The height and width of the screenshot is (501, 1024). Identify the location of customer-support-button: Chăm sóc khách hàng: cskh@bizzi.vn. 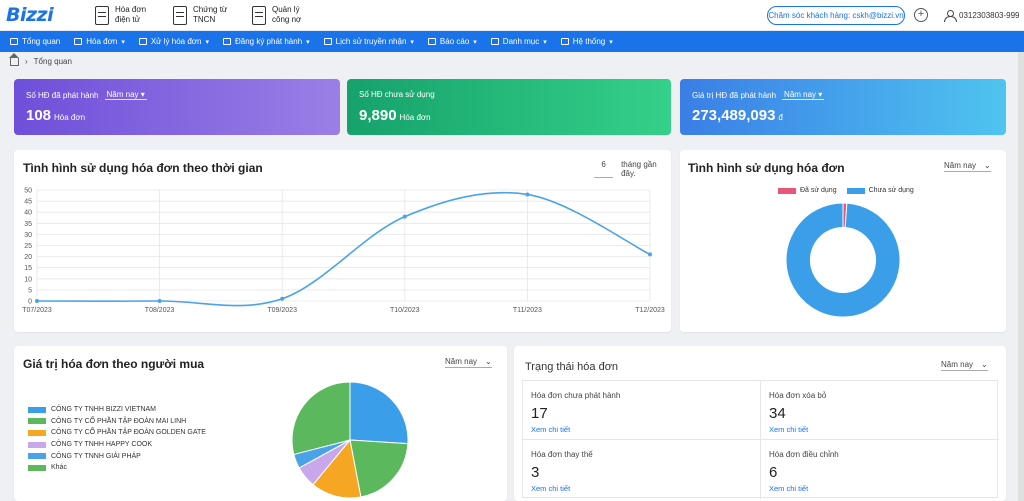
(836, 15).